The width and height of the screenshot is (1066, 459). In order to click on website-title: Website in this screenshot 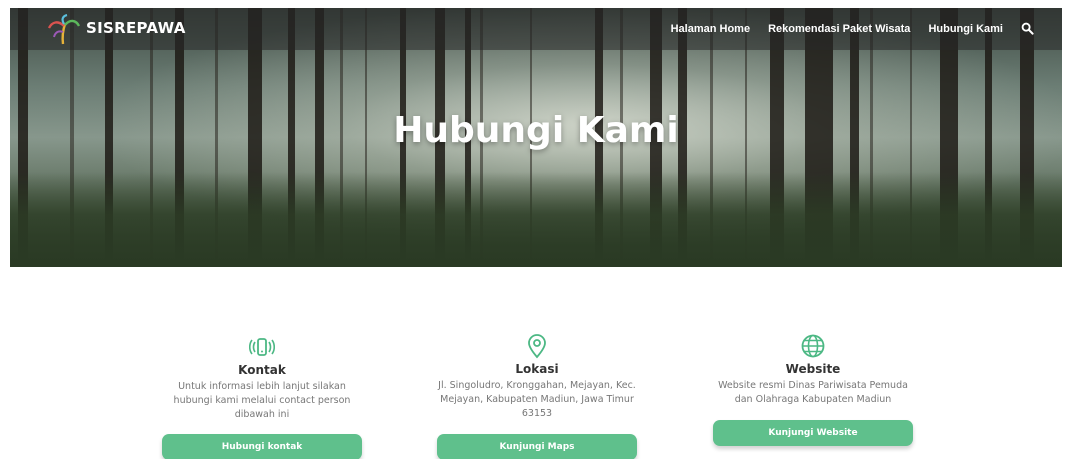, I will do `click(813, 369)`.